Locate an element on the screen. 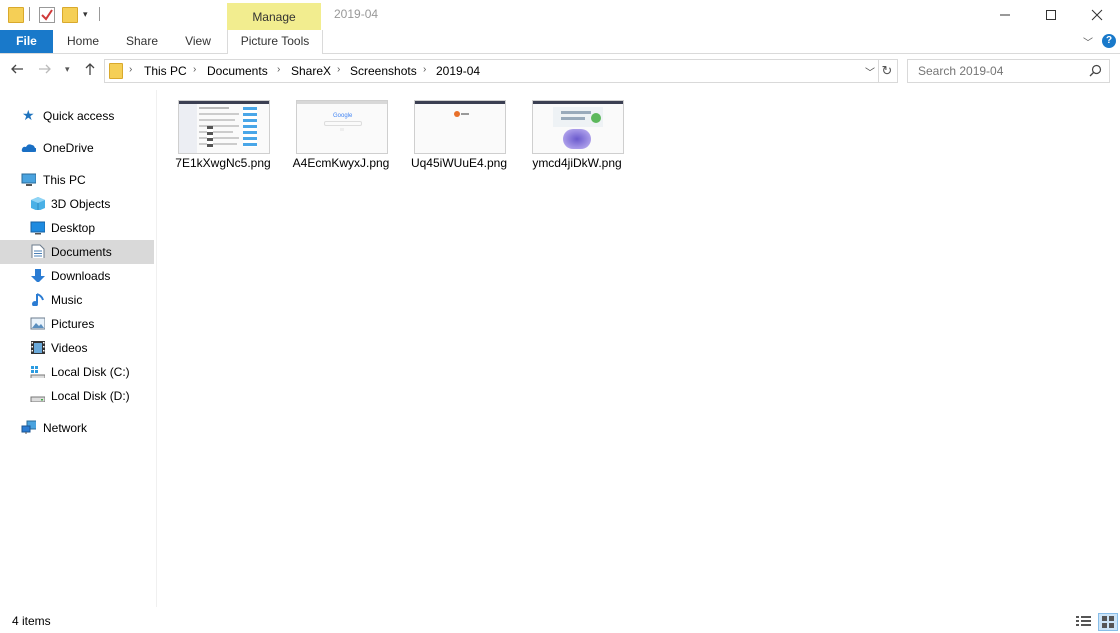  nav-item-label: Documents is located at coordinates (81, 252).